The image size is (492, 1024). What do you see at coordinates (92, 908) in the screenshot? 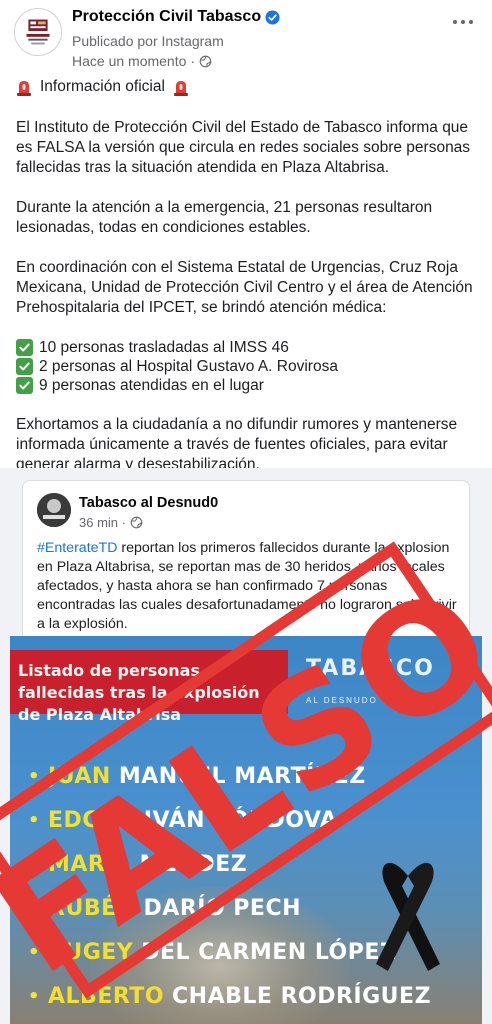
I see `name-first: RUBÉN` at bounding box center [92, 908].